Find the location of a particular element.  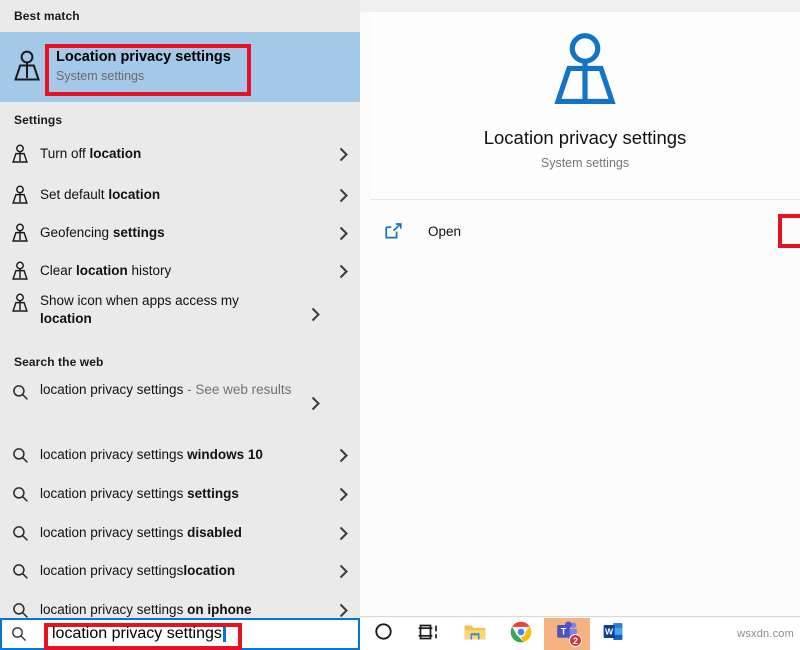

taskbar-item-task-view is located at coordinates (429, 634).